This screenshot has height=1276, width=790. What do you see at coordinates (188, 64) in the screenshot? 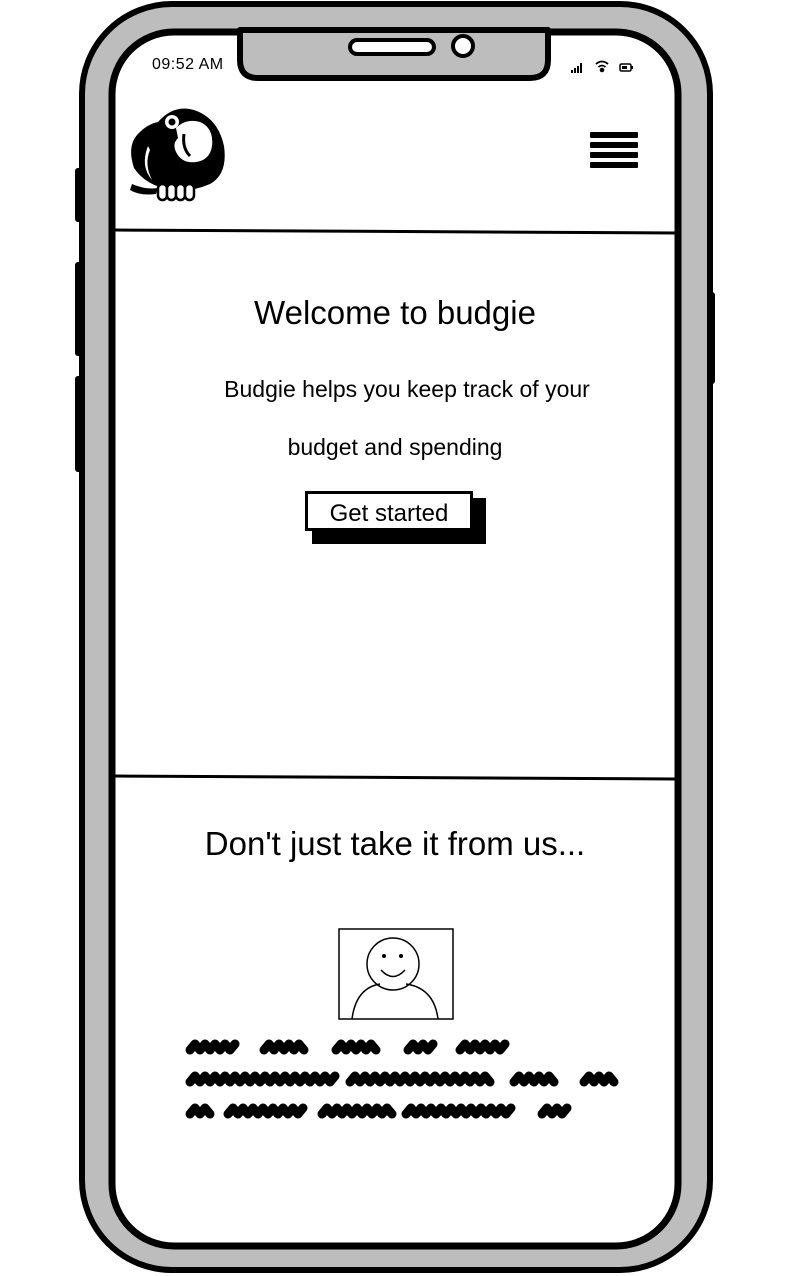
I see `status-time: 09:52 AM` at bounding box center [188, 64].